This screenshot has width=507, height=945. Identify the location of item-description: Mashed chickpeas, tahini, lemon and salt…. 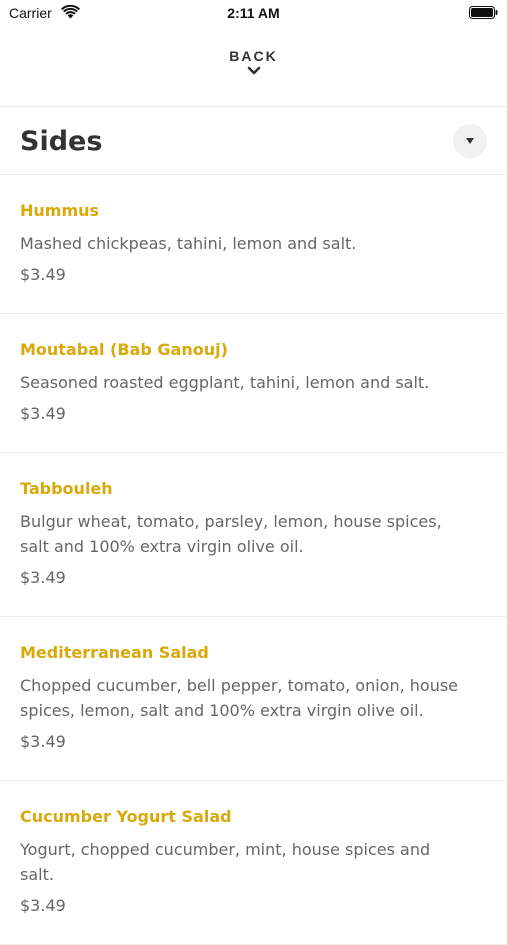
(188, 243).